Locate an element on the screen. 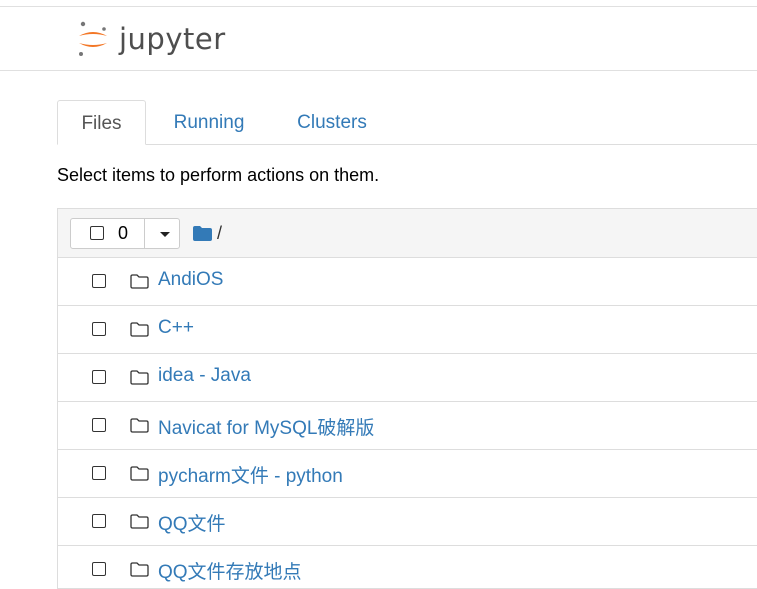 This screenshot has height=589, width=757. breadcrumb: / is located at coordinates (207, 233).